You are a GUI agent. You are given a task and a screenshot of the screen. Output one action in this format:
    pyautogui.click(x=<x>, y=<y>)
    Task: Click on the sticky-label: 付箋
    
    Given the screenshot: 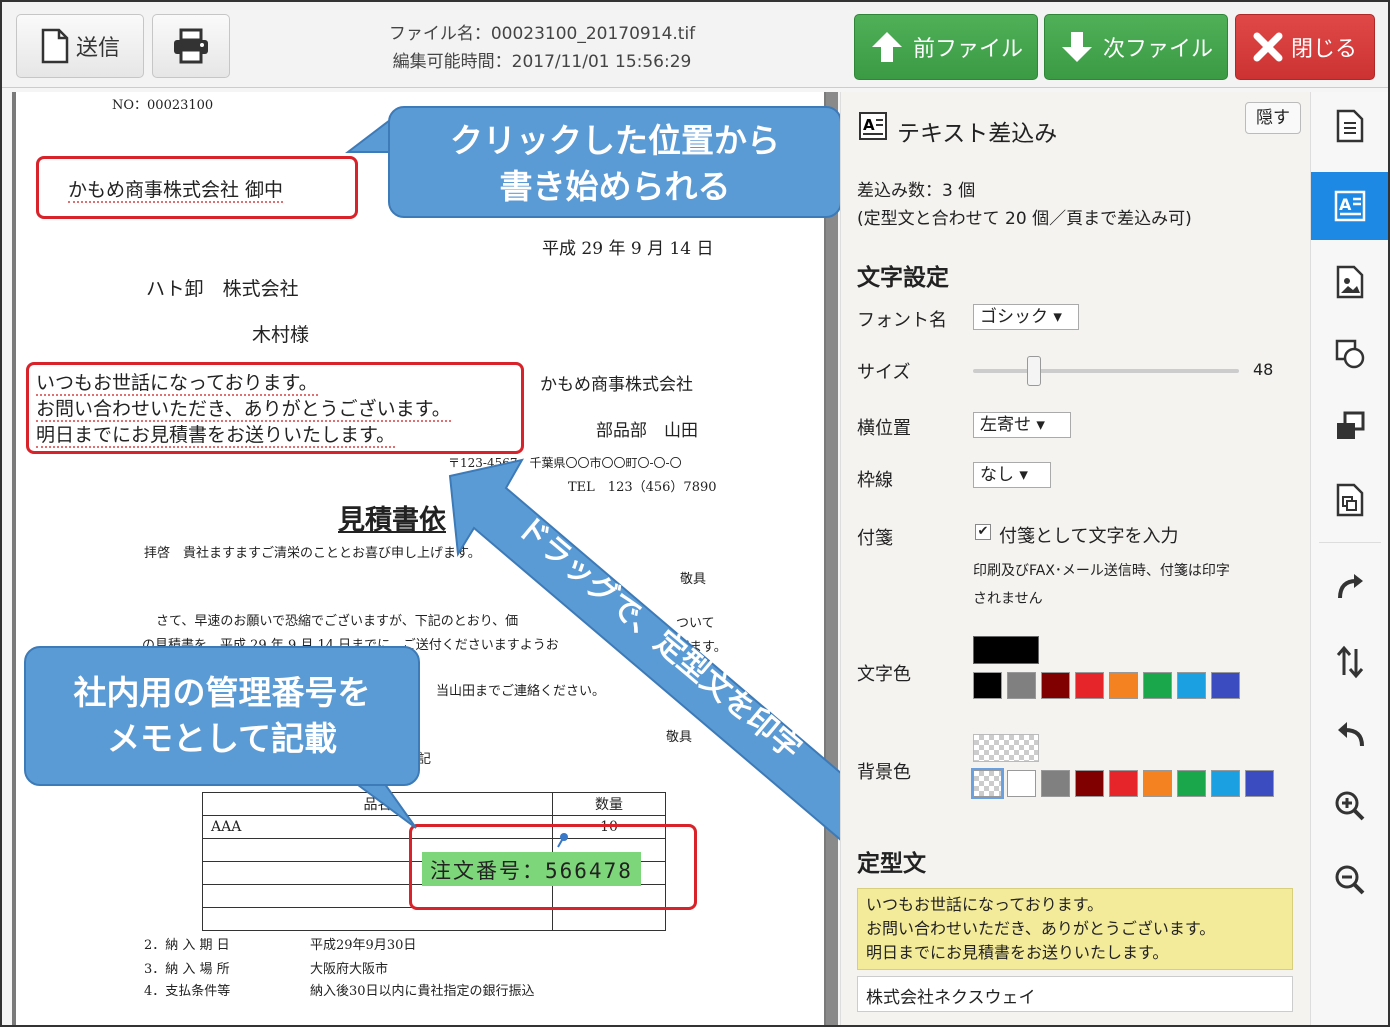 What is the action you would take?
    pyautogui.click(x=875, y=538)
    